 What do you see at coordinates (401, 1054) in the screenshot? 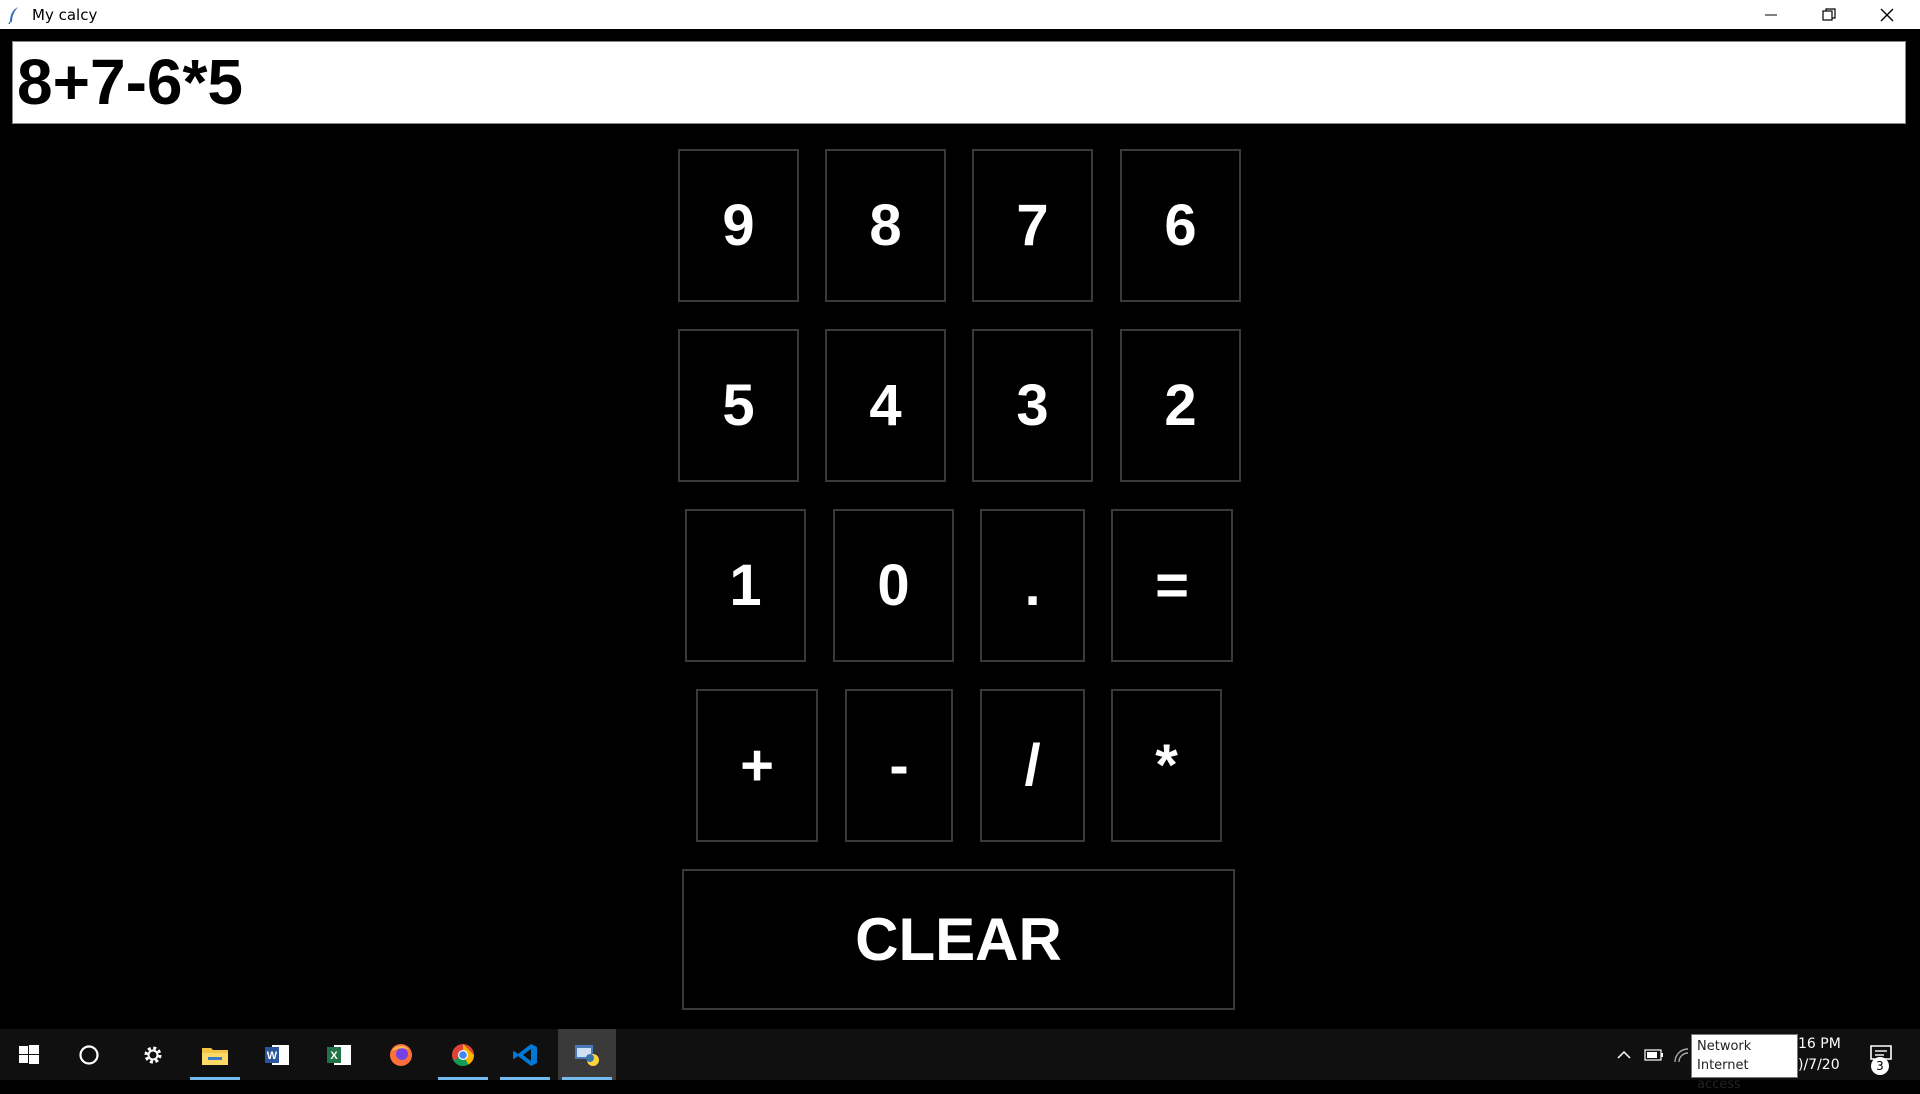
I see `firefox-icon` at bounding box center [401, 1054].